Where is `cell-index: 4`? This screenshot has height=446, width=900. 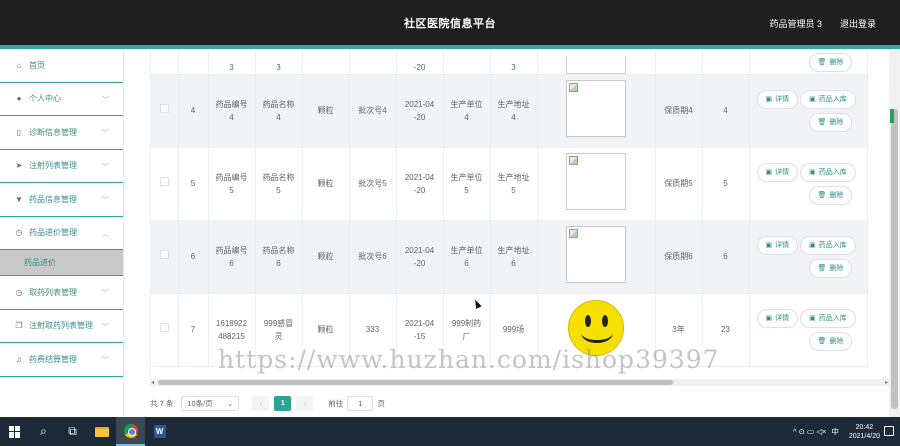
cell-index: 4 is located at coordinates (193, 111).